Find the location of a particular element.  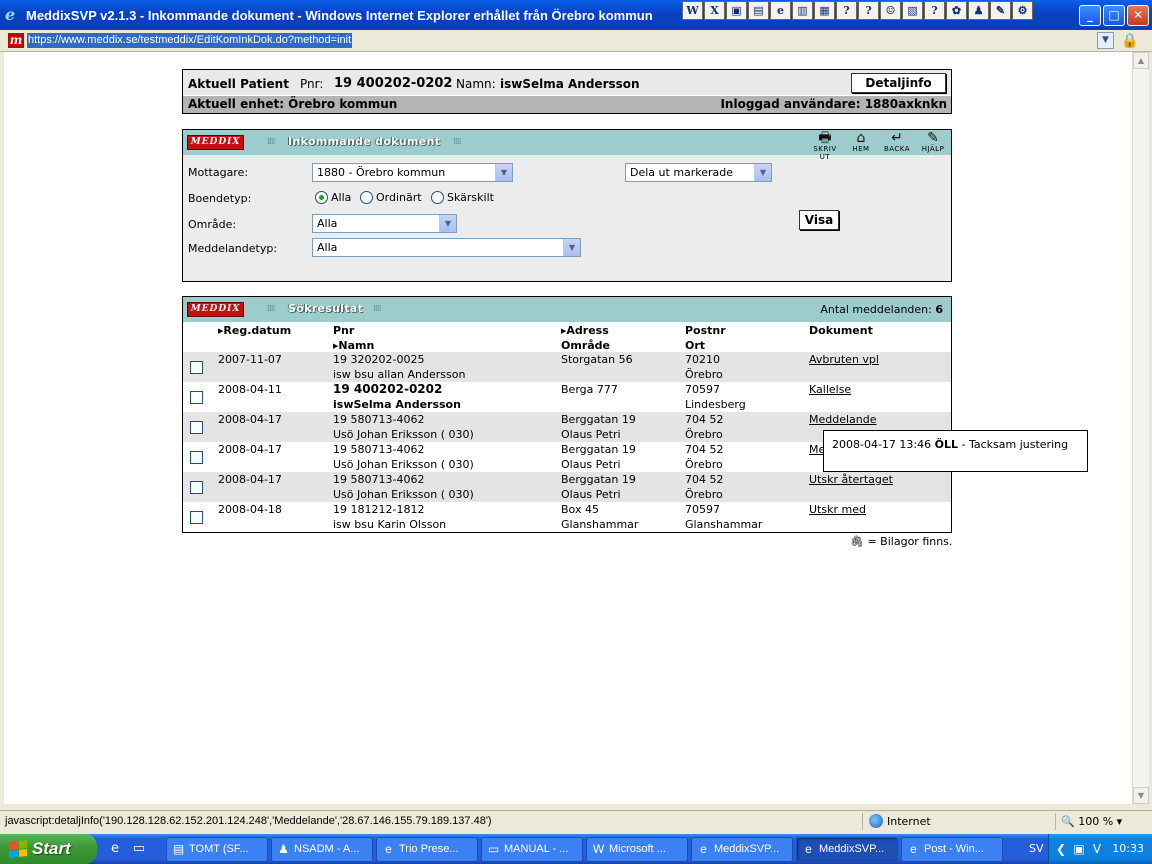

toolbar-app-icon: ▥ is located at coordinates (802, 10).